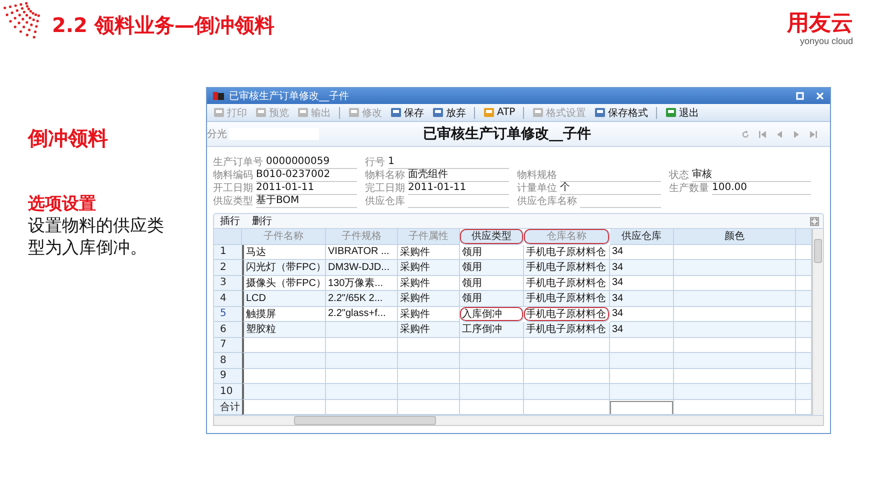 This screenshot has height=488, width=871. What do you see at coordinates (228, 392) in the screenshot?
I see `row-number: 10` at bounding box center [228, 392].